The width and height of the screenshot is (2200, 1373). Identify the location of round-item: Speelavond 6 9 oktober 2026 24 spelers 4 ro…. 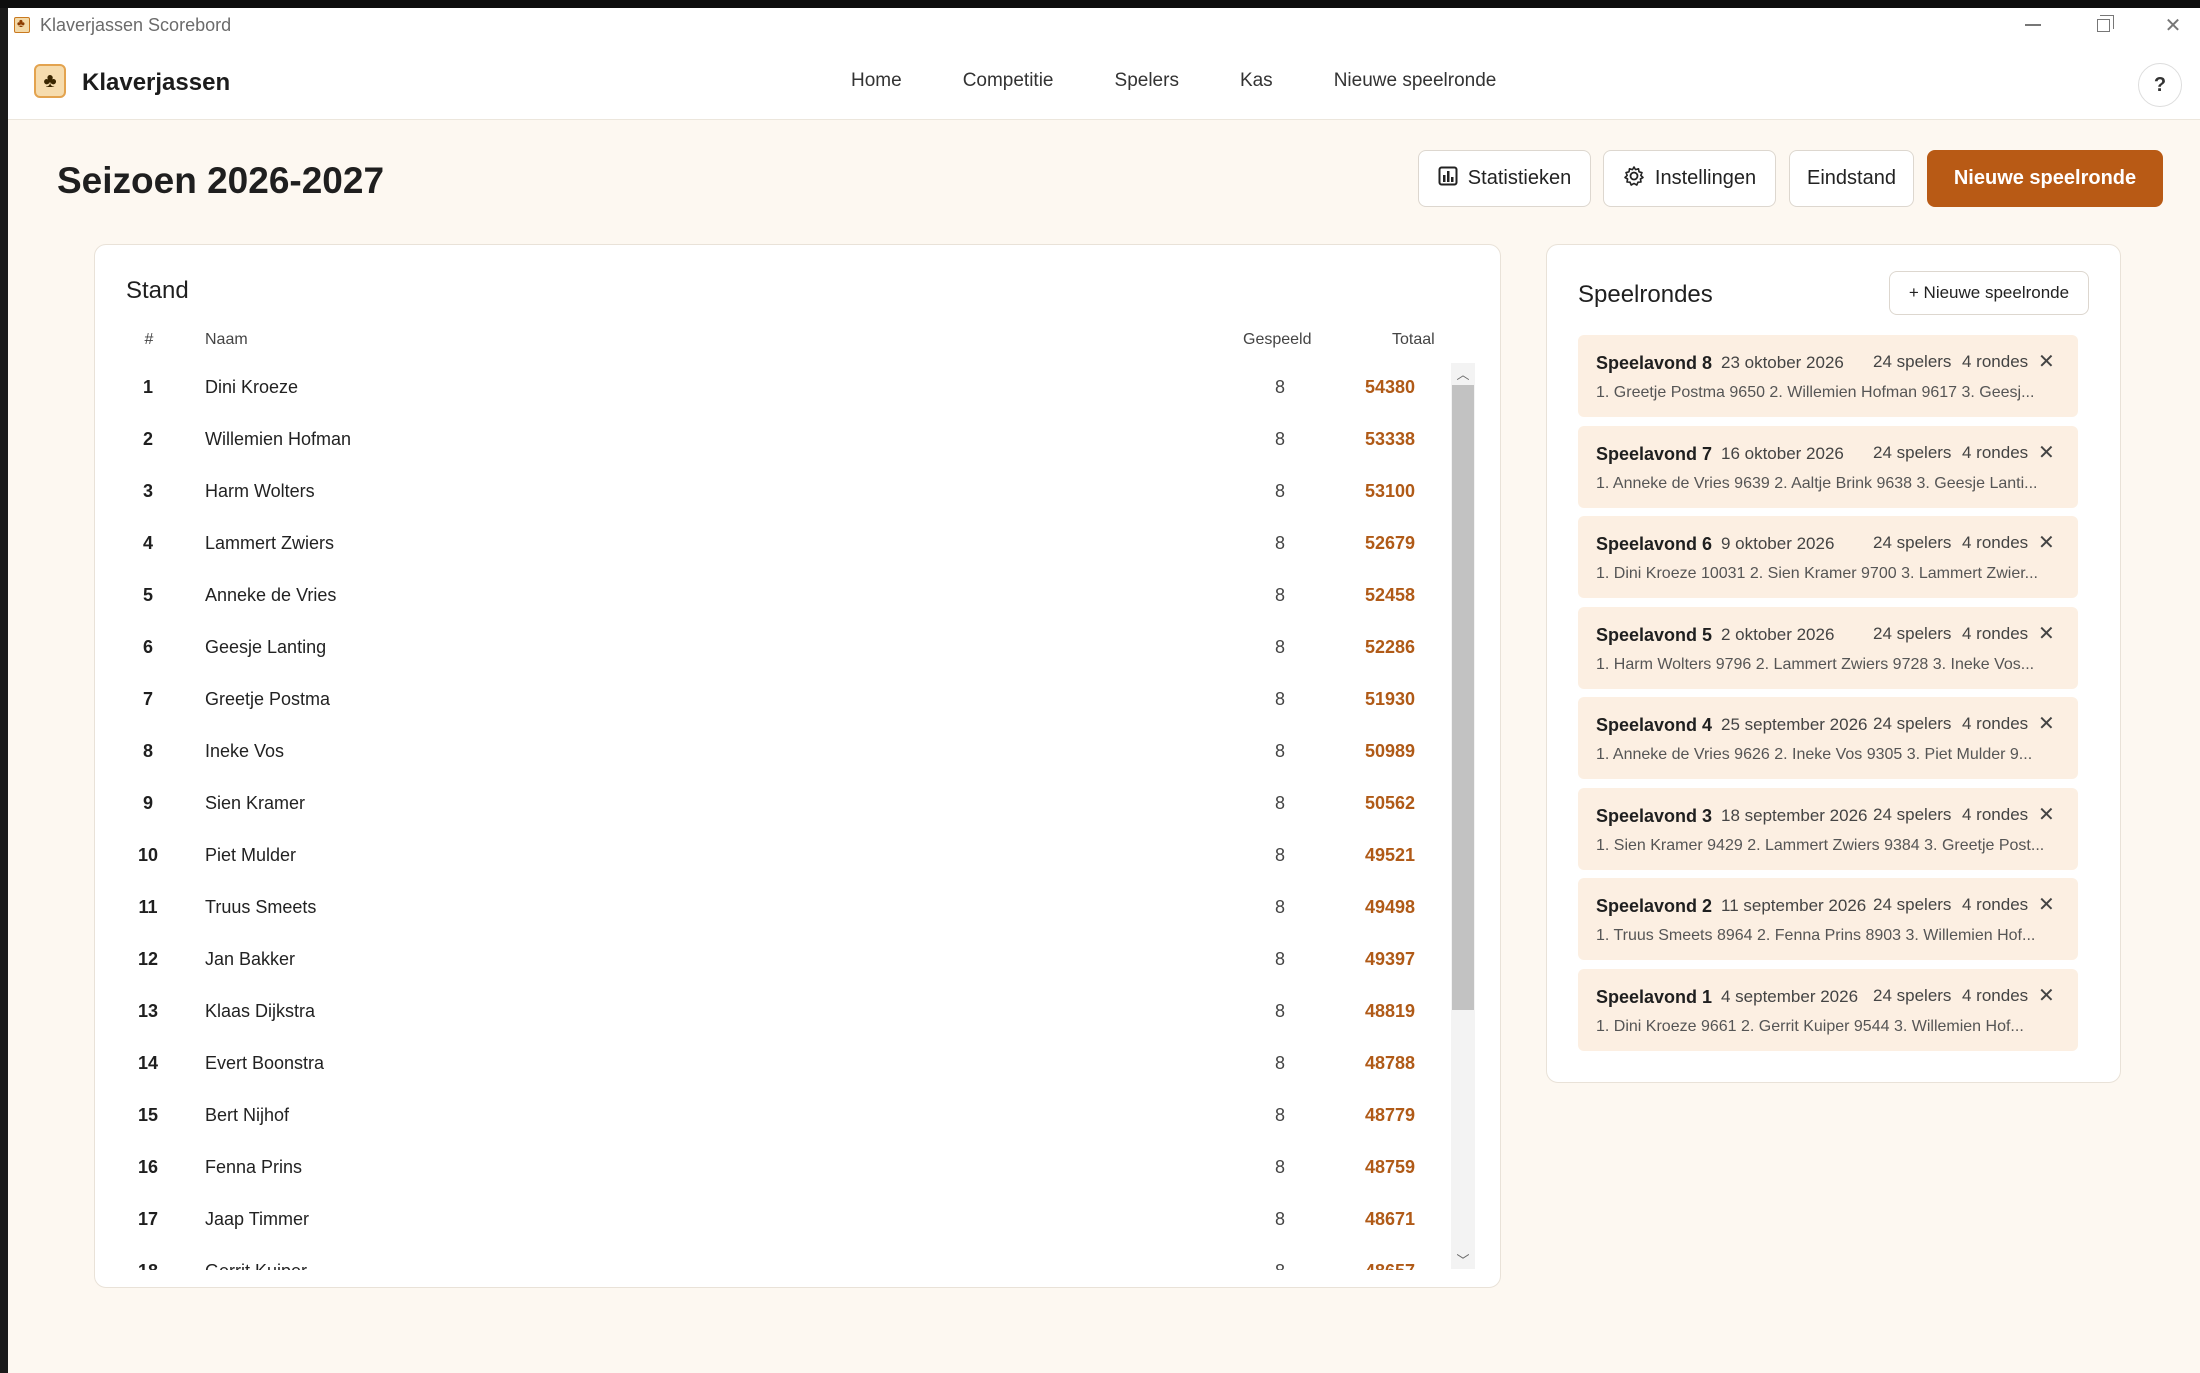
(1828, 557).